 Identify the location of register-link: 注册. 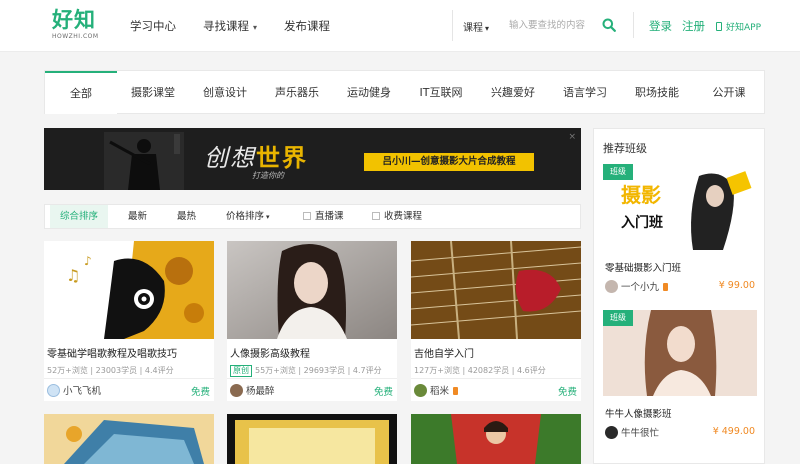
(693, 26).